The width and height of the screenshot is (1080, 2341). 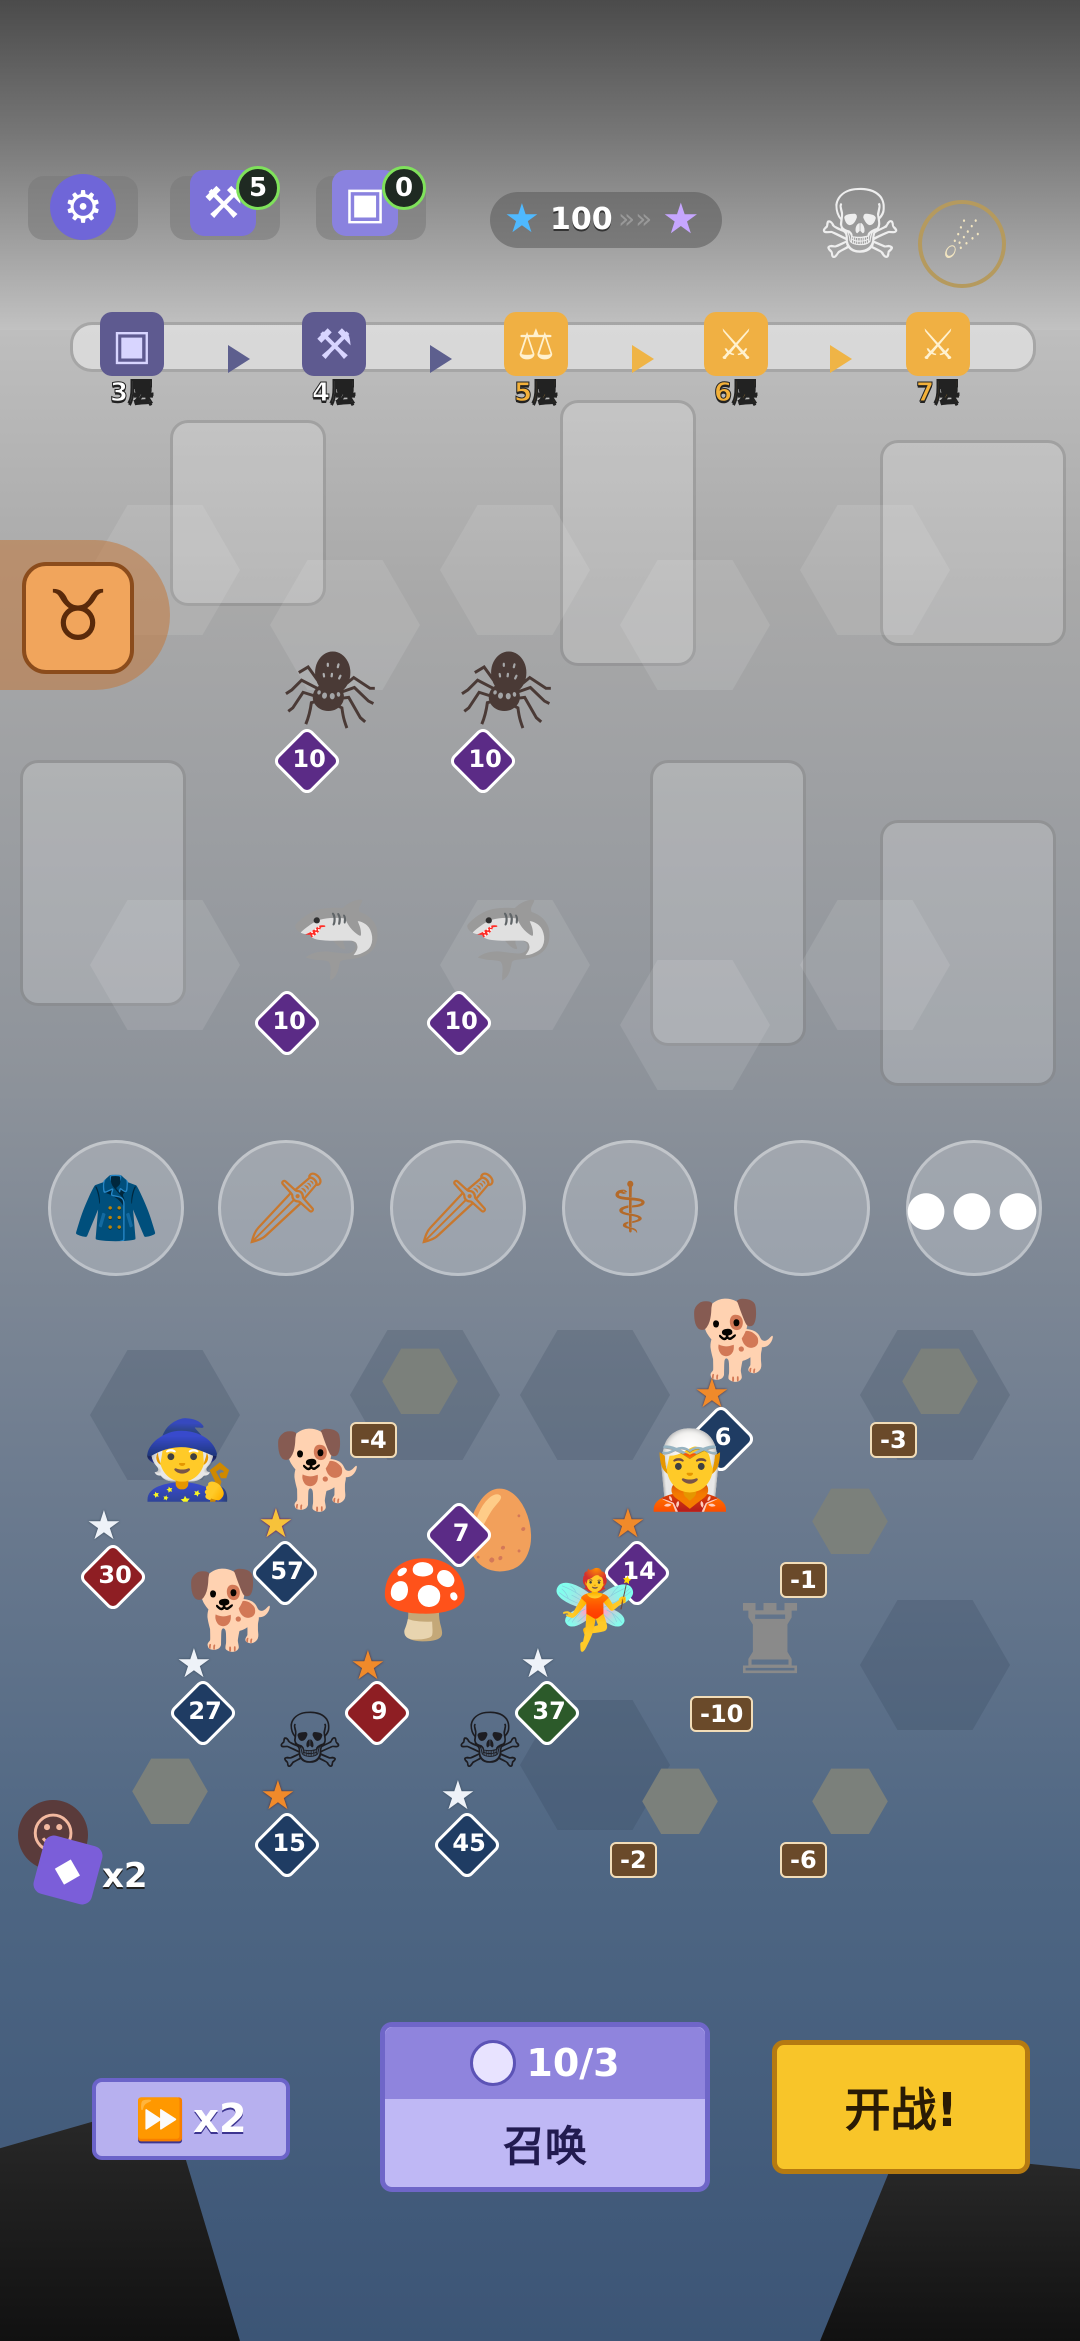 What do you see at coordinates (103, 1855) in the screenshot?
I see `side-boost: ☺ ◆ x2` at bounding box center [103, 1855].